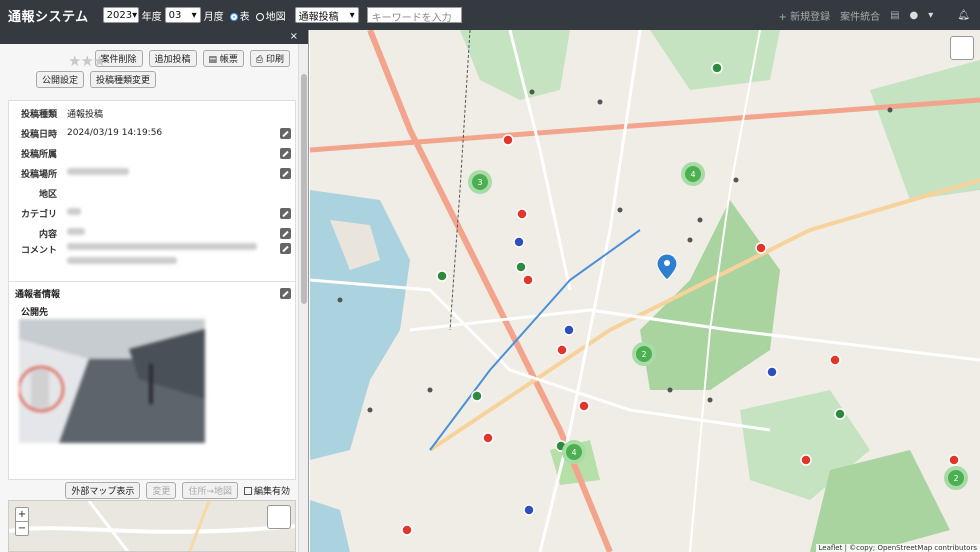 Image resolution: width=980 pixels, height=552 pixels. Describe the element at coordinates (269, 58) in the screenshot. I see `print-button: ⎙ 印刷` at that location.